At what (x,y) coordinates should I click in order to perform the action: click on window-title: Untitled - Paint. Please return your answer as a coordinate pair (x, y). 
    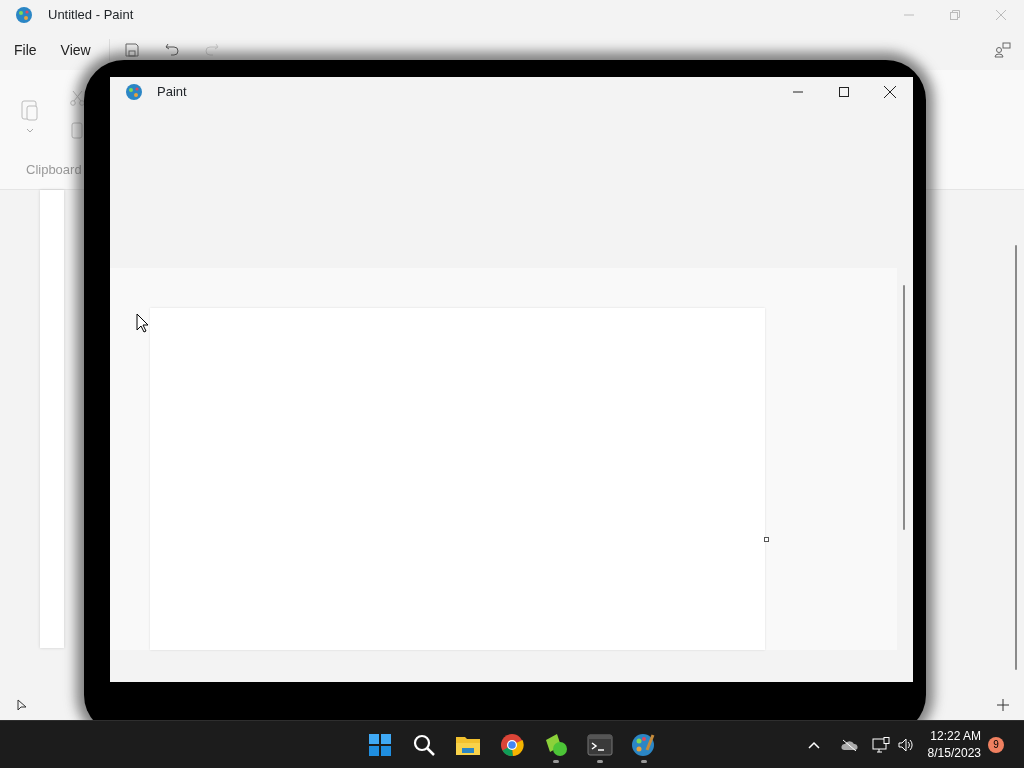
    Looking at the image, I should click on (91, 15).